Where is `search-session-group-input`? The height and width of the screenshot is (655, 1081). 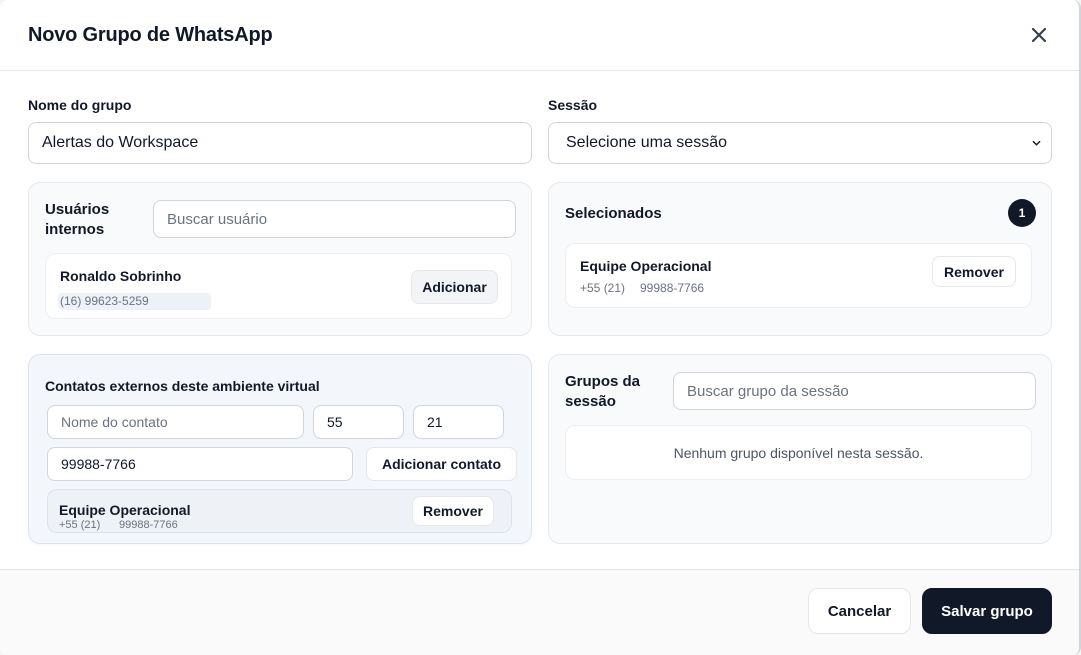
search-session-group-input is located at coordinates (854, 391).